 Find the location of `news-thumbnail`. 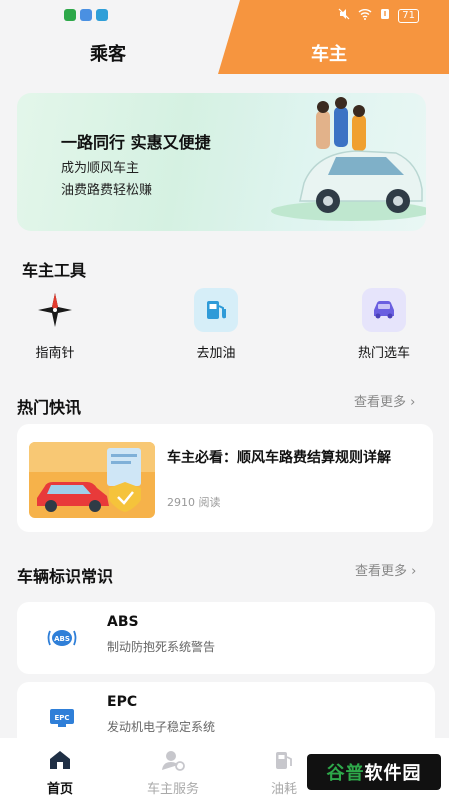

news-thumbnail is located at coordinates (92, 480).